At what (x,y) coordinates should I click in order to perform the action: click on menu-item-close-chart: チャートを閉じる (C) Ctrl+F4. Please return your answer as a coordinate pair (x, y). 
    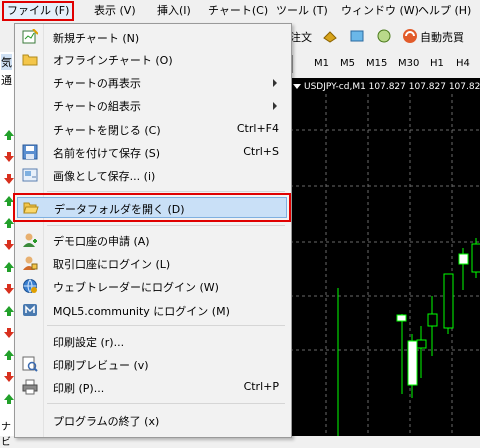
    Looking at the image, I should click on (152, 129).